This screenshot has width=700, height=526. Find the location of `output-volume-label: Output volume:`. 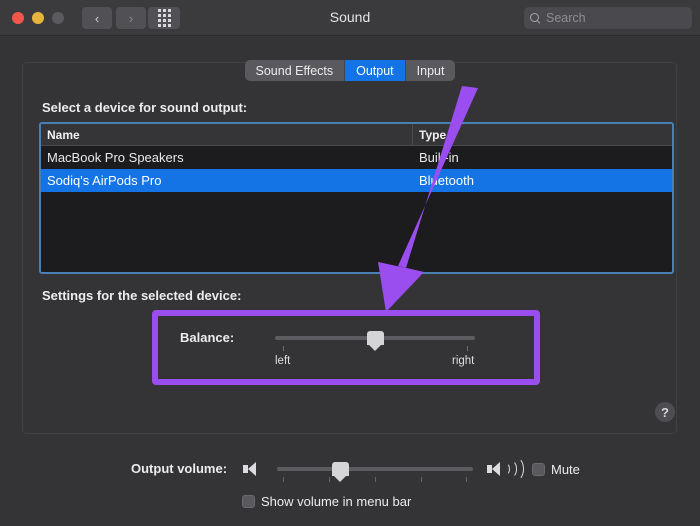

output-volume-label: Output volume: is located at coordinates (179, 468).